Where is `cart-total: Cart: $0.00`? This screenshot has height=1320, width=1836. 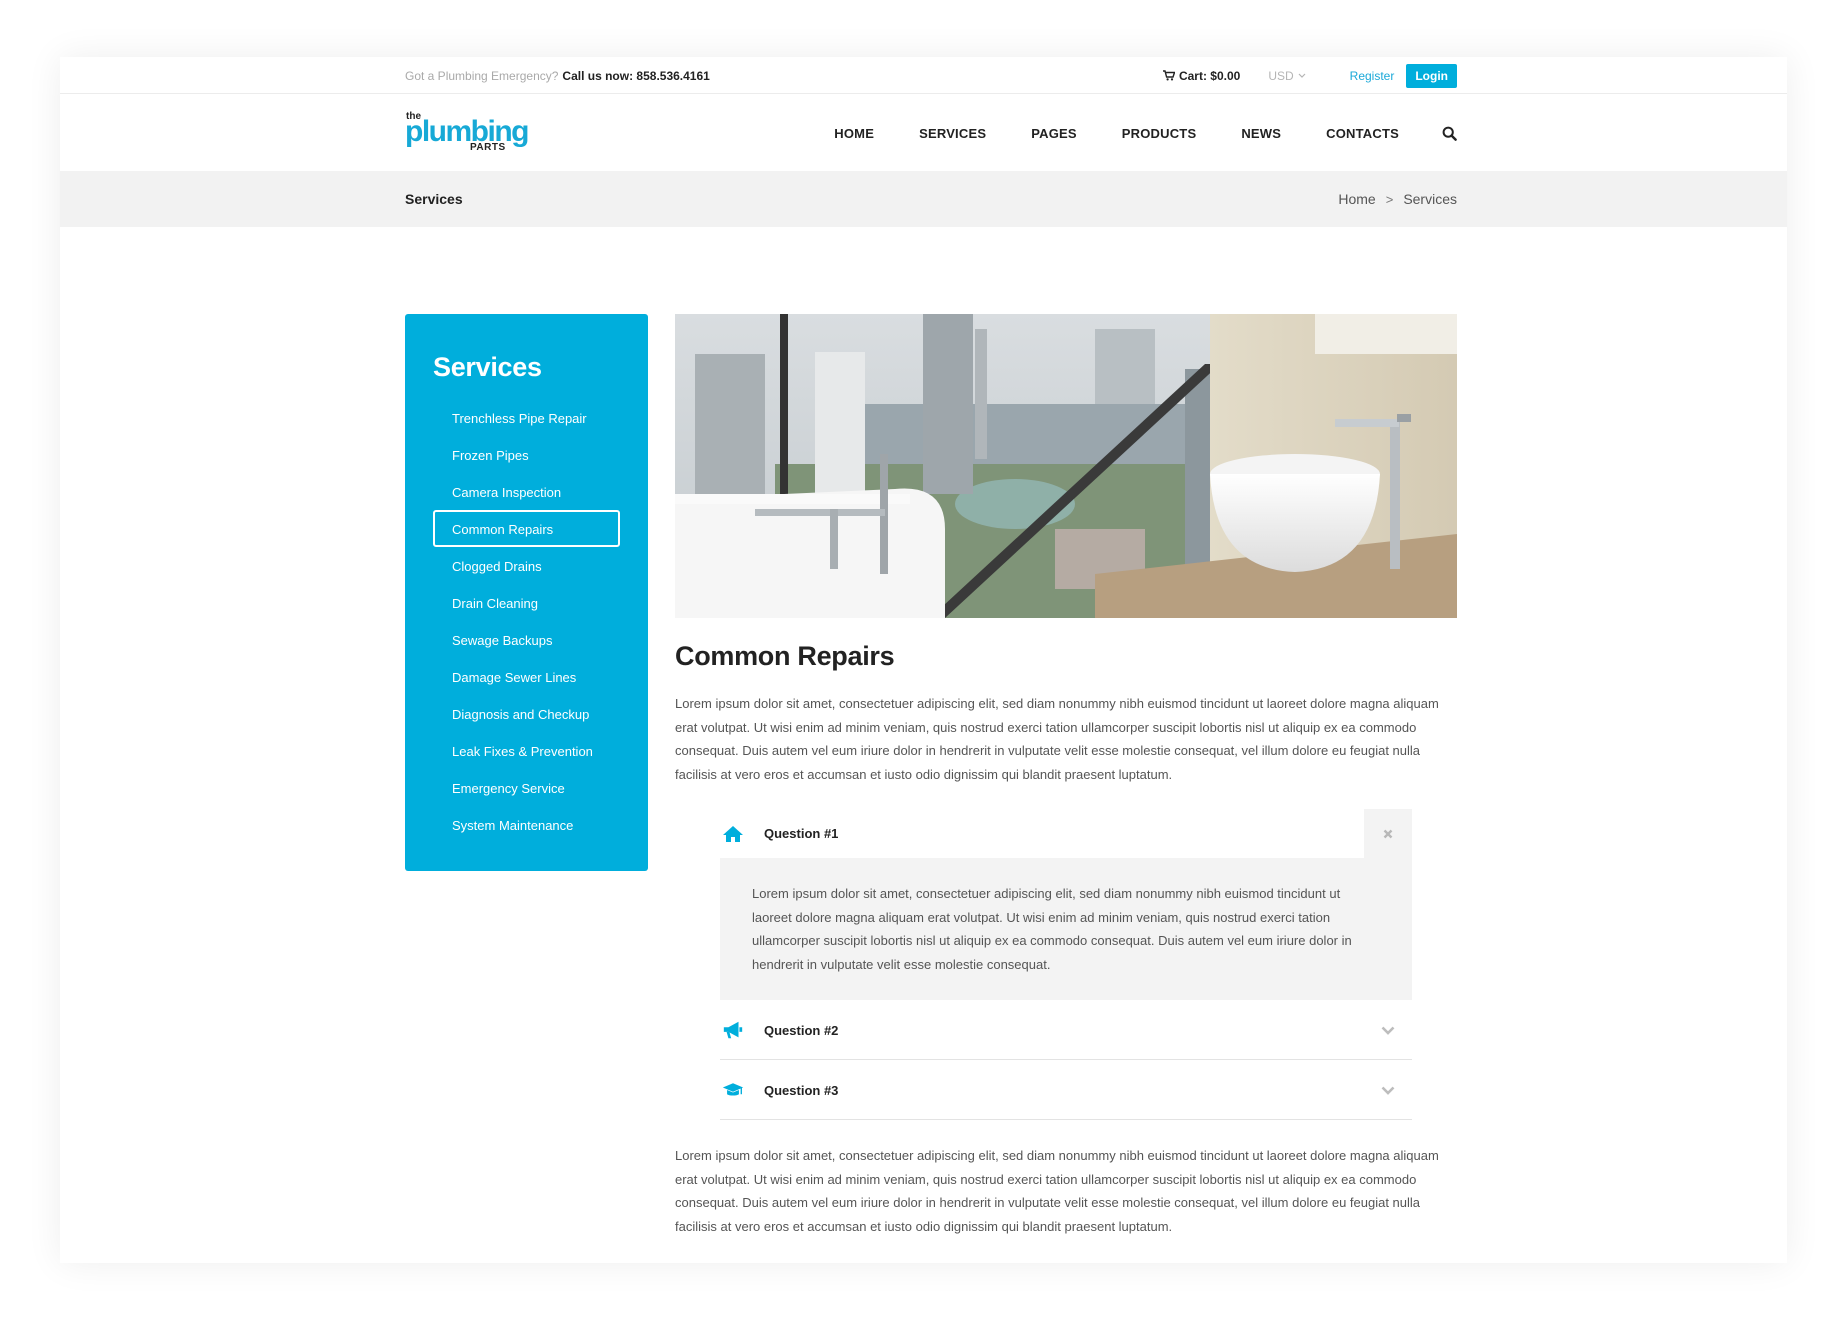
cart-total: Cart: $0.00 is located at coordinates (1209, 75).